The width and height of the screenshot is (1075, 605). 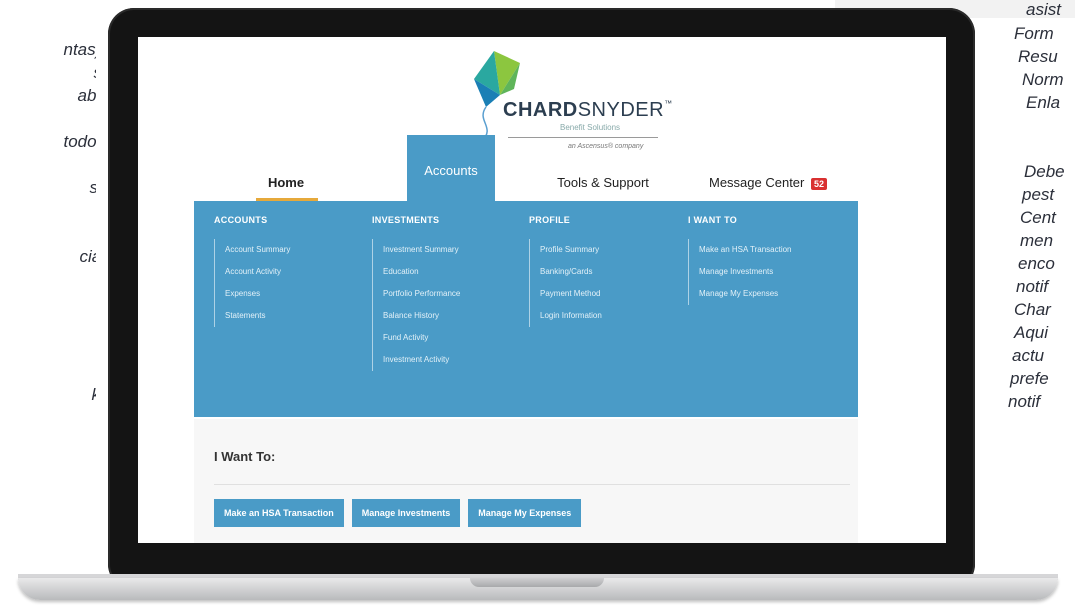 I want to click on left-line: ks, so click(x=94, y=394).